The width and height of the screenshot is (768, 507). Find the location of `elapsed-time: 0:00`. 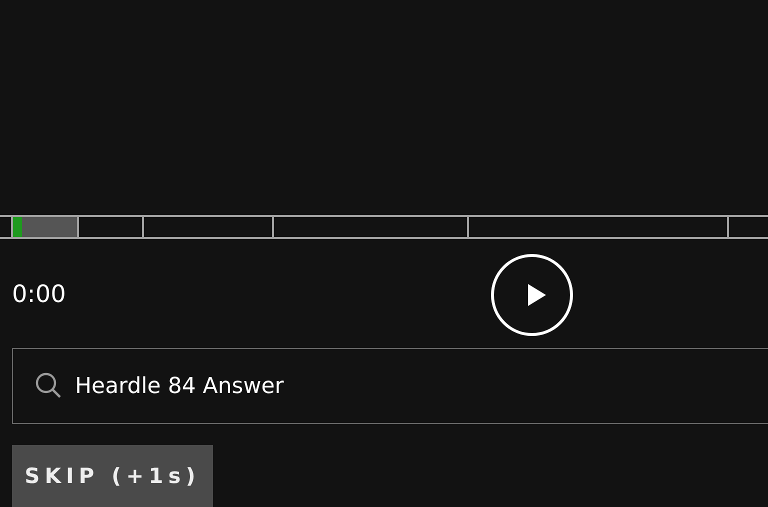

elapsed-time: 0:00 is located at coordinates (39, 294).